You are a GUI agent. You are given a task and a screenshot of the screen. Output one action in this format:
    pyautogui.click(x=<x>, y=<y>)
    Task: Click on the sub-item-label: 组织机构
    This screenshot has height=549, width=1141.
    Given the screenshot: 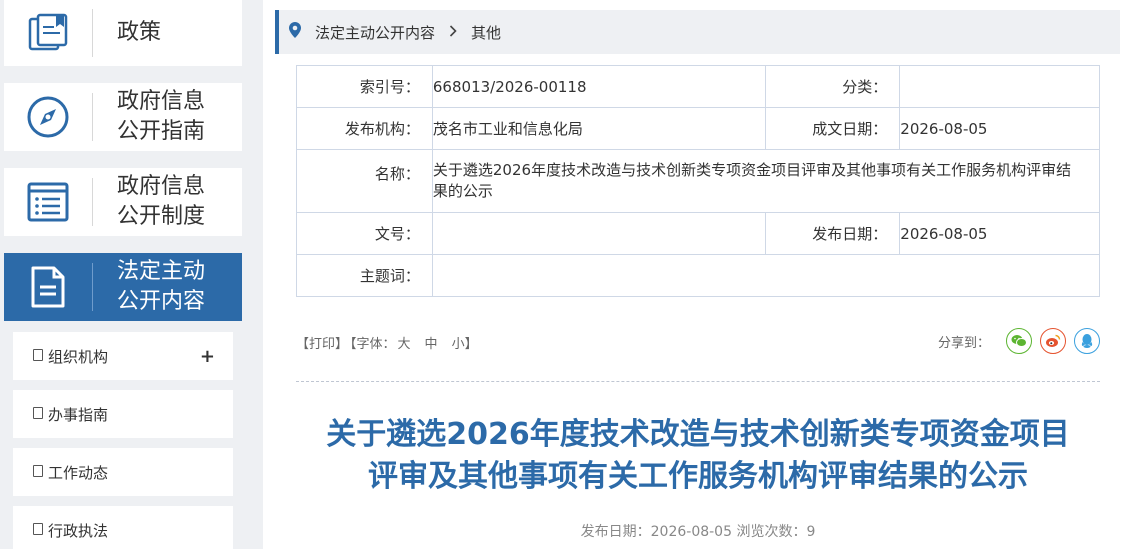 What is the action you would take?
    pyautogui.click(x=78, y=356)
    